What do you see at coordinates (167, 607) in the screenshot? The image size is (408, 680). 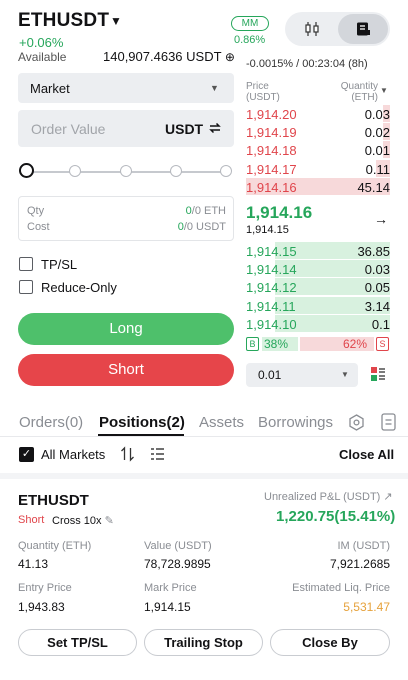 I see `mark-price-value: 1,914.15` at bounding box center [167, 607].